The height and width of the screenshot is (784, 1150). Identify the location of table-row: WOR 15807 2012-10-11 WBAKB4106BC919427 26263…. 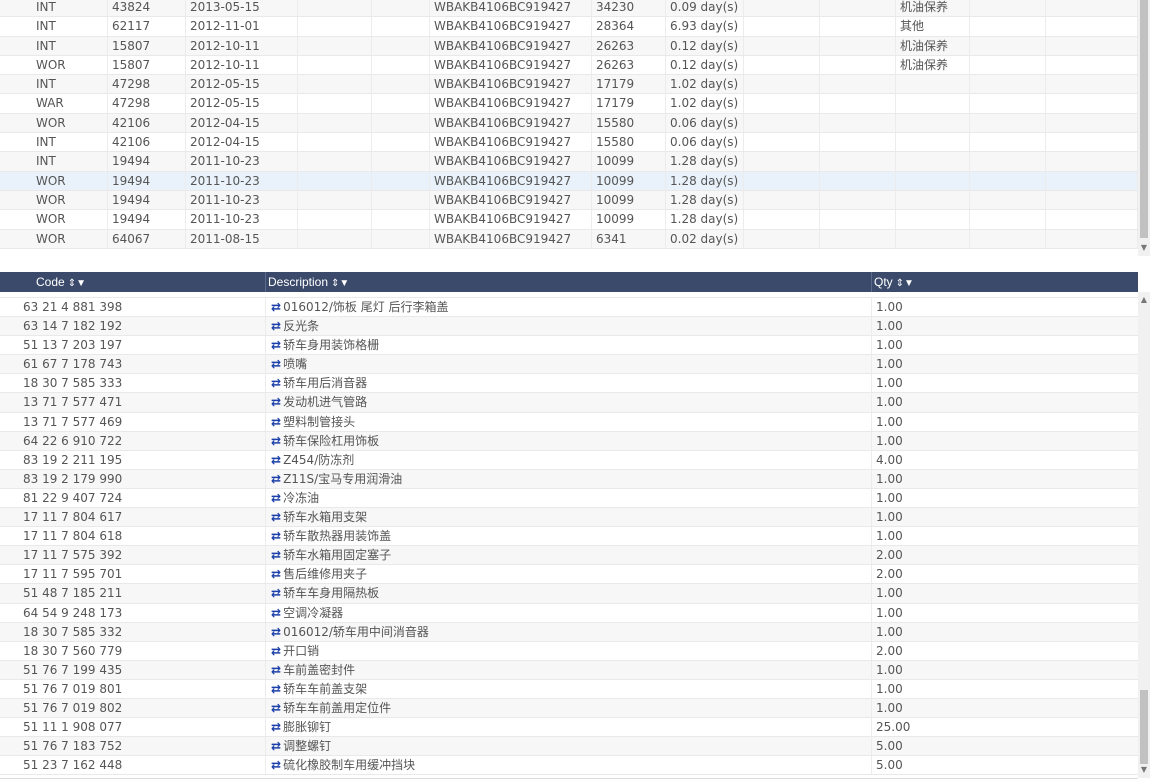
(569, 65).